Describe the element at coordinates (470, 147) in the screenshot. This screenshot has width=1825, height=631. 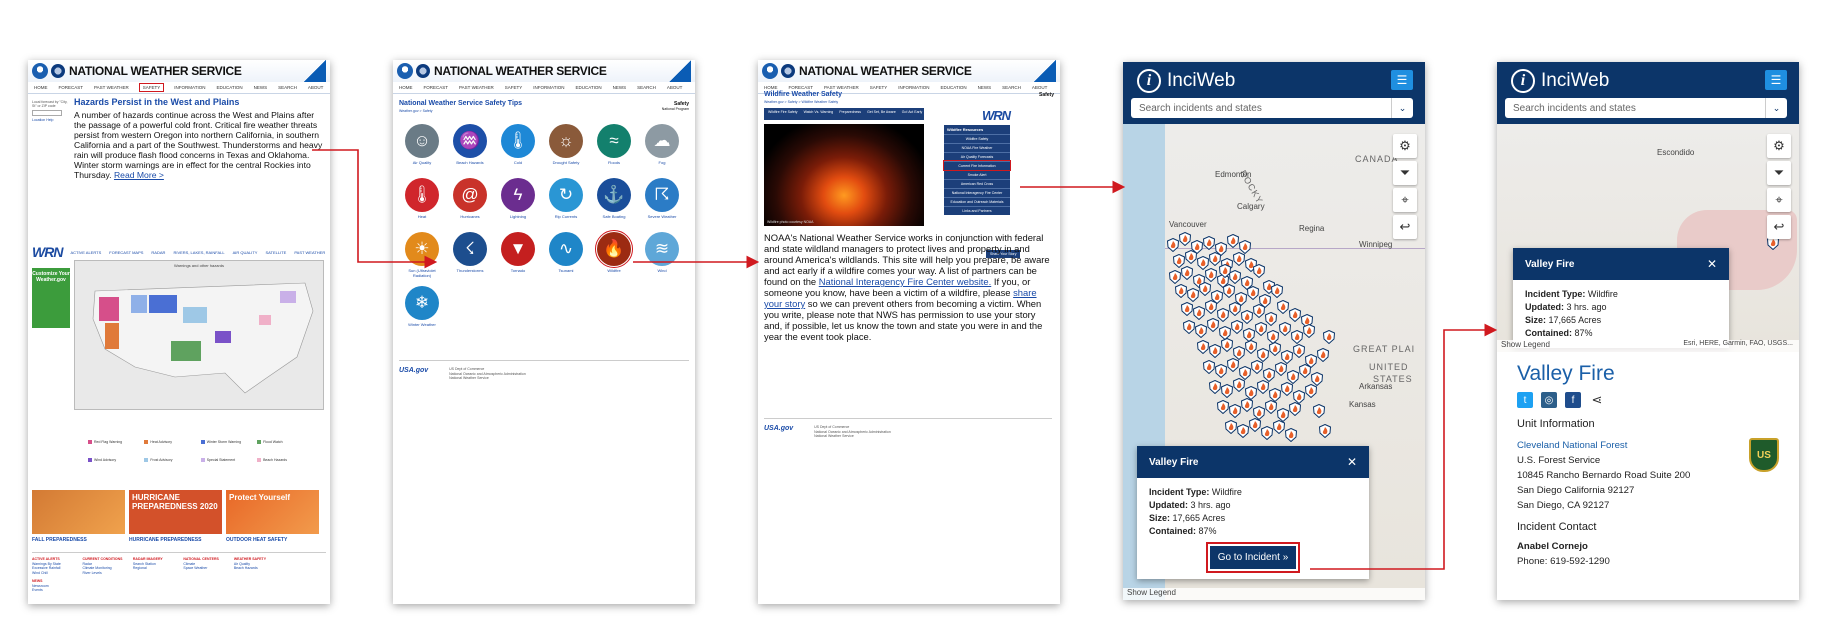
I see `safety-tip-beach-hazards: ♒ Beach Hazards` at that location.